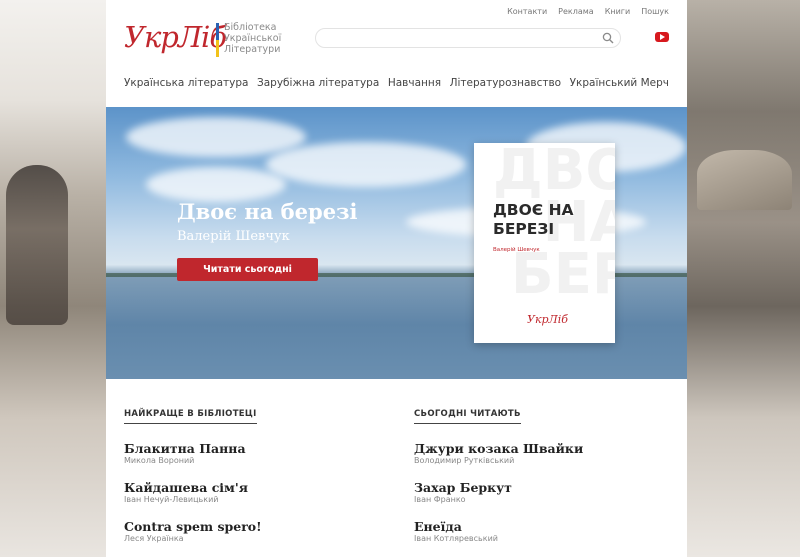 The width and height of the screenshot is (800, 557). I want to click on read-today-button: Читати сьогодні, so click(247, 269).